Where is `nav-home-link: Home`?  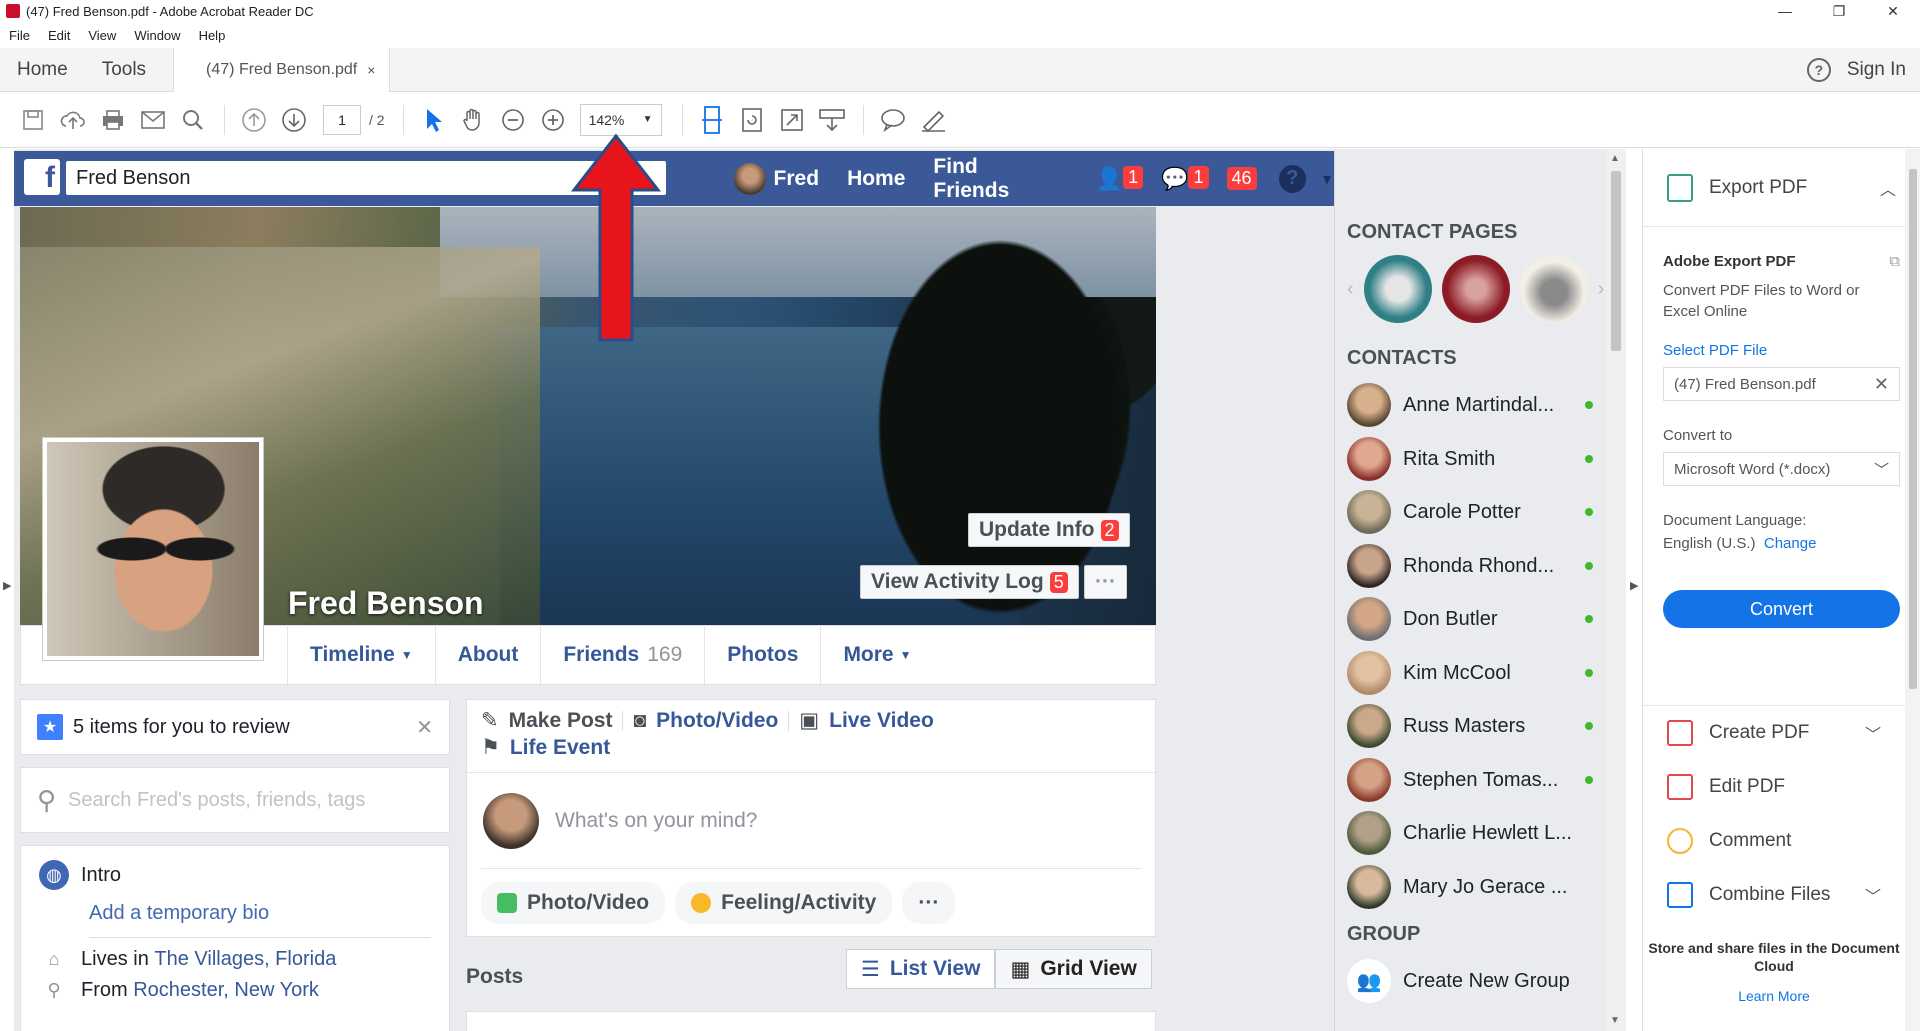
nav-home-link: Home is located at coordinates (876, 179).